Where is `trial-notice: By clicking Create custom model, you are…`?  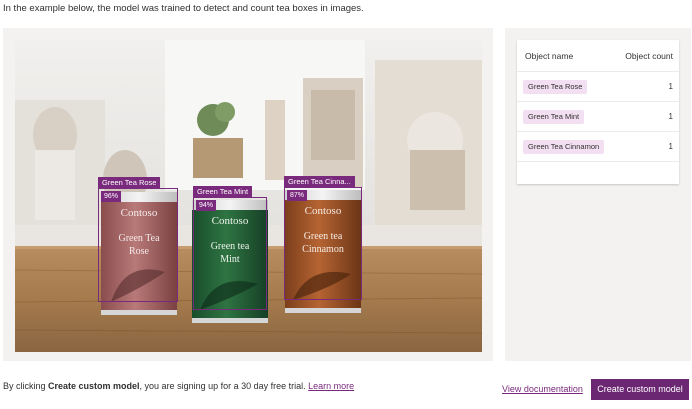 trial-notice: By clicking Create custom model, you are… is located at coordinates (178, 386).